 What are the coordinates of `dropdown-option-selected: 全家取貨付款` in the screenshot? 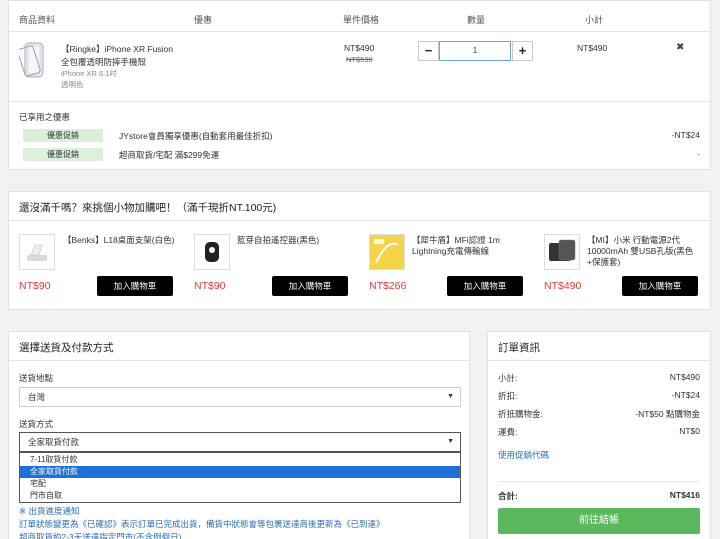 It's located at (240, 472).